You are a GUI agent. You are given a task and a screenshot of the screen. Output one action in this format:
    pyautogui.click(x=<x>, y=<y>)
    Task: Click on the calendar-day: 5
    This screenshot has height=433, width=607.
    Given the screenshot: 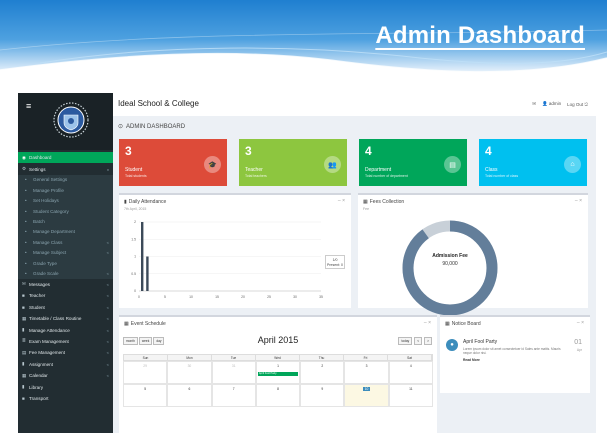 What is the action you would take?
    pyautogui.click(x=145, y=395)
    